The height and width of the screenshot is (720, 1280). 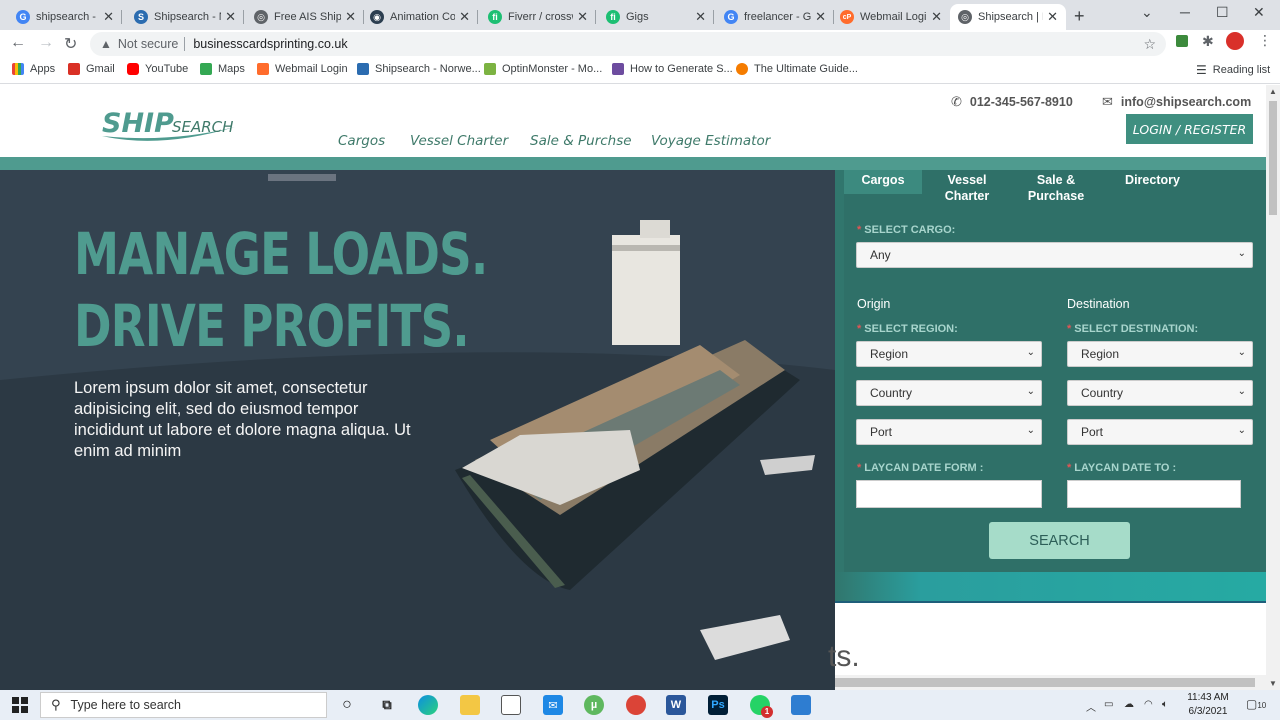 I want to click on panel-tab-directory: Directory, so click(x=1152, y=179).